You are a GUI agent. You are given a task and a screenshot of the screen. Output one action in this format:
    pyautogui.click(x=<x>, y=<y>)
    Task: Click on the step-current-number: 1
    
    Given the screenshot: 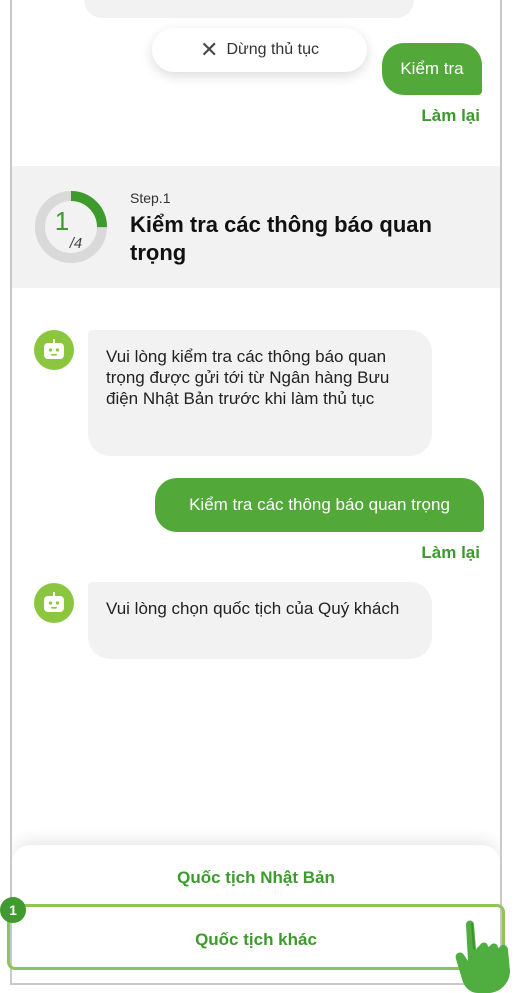 What is the action you would take?
    pyautogui.click(x=62, y=221)
    